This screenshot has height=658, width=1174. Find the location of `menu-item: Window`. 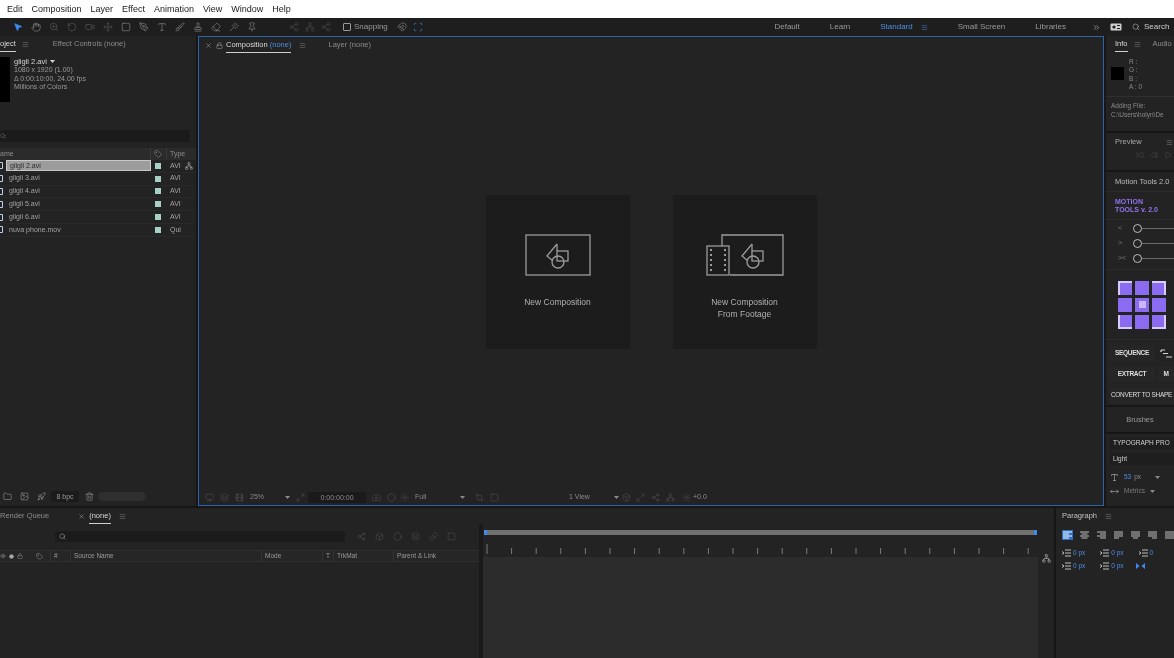

menu-item: Window is located at coordinates (247, 9).